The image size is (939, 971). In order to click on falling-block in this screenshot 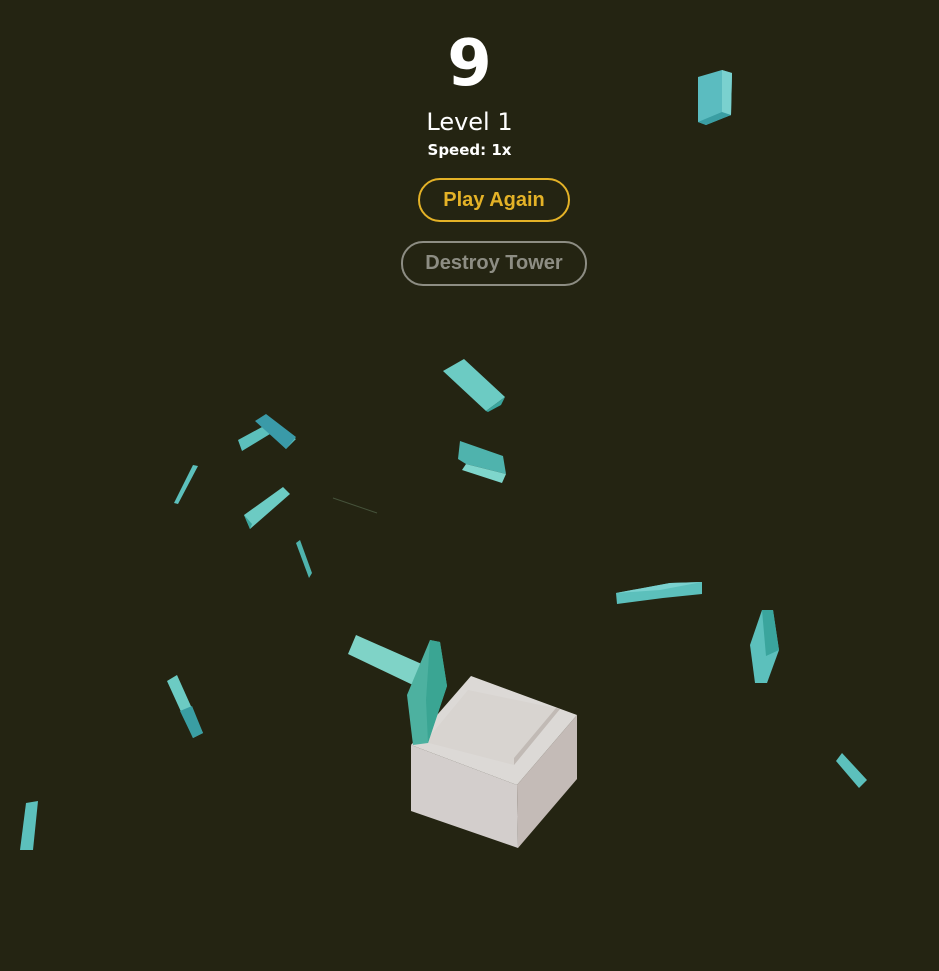, I will do `click(386, 660)`.